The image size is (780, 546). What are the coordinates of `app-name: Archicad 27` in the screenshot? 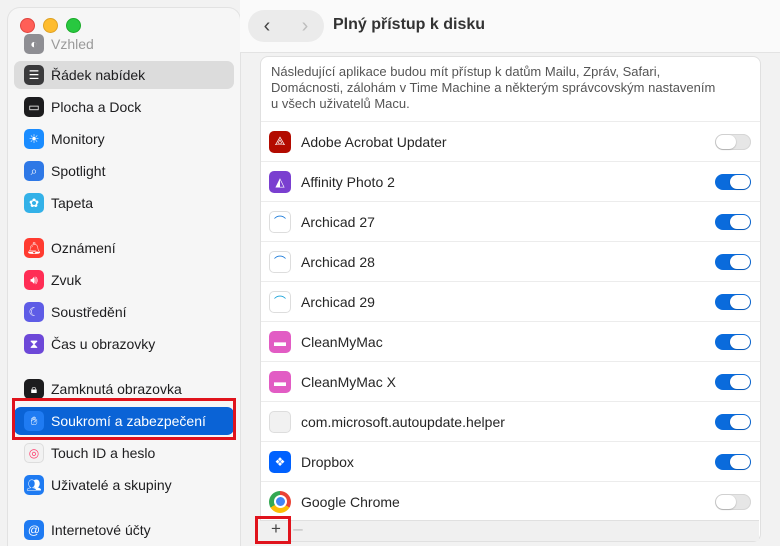 It's located at (338, 221).